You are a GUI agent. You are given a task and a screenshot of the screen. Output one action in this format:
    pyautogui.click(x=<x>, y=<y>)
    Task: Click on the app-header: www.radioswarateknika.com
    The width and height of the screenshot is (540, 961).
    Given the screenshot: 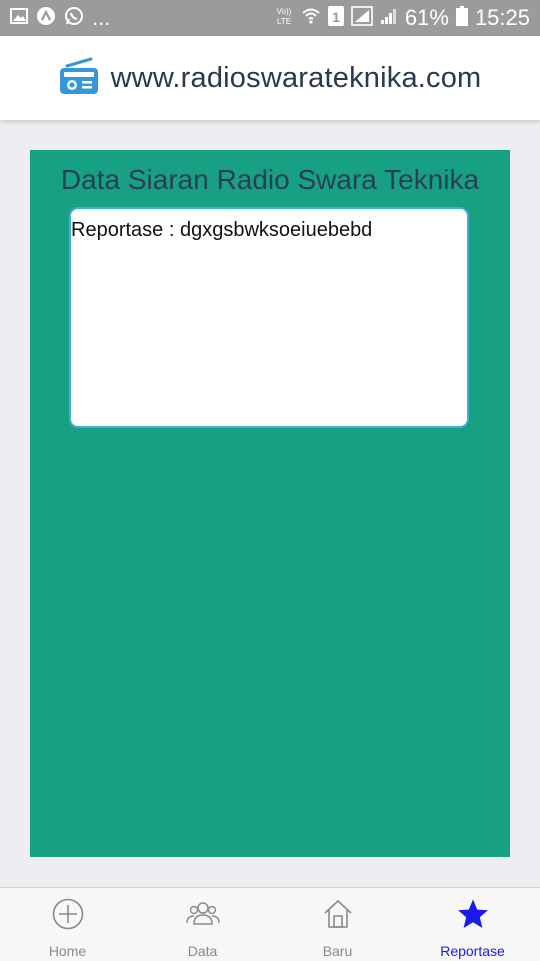 What is the action you would take?
    pyautogui.click(x=270, y=78)
    